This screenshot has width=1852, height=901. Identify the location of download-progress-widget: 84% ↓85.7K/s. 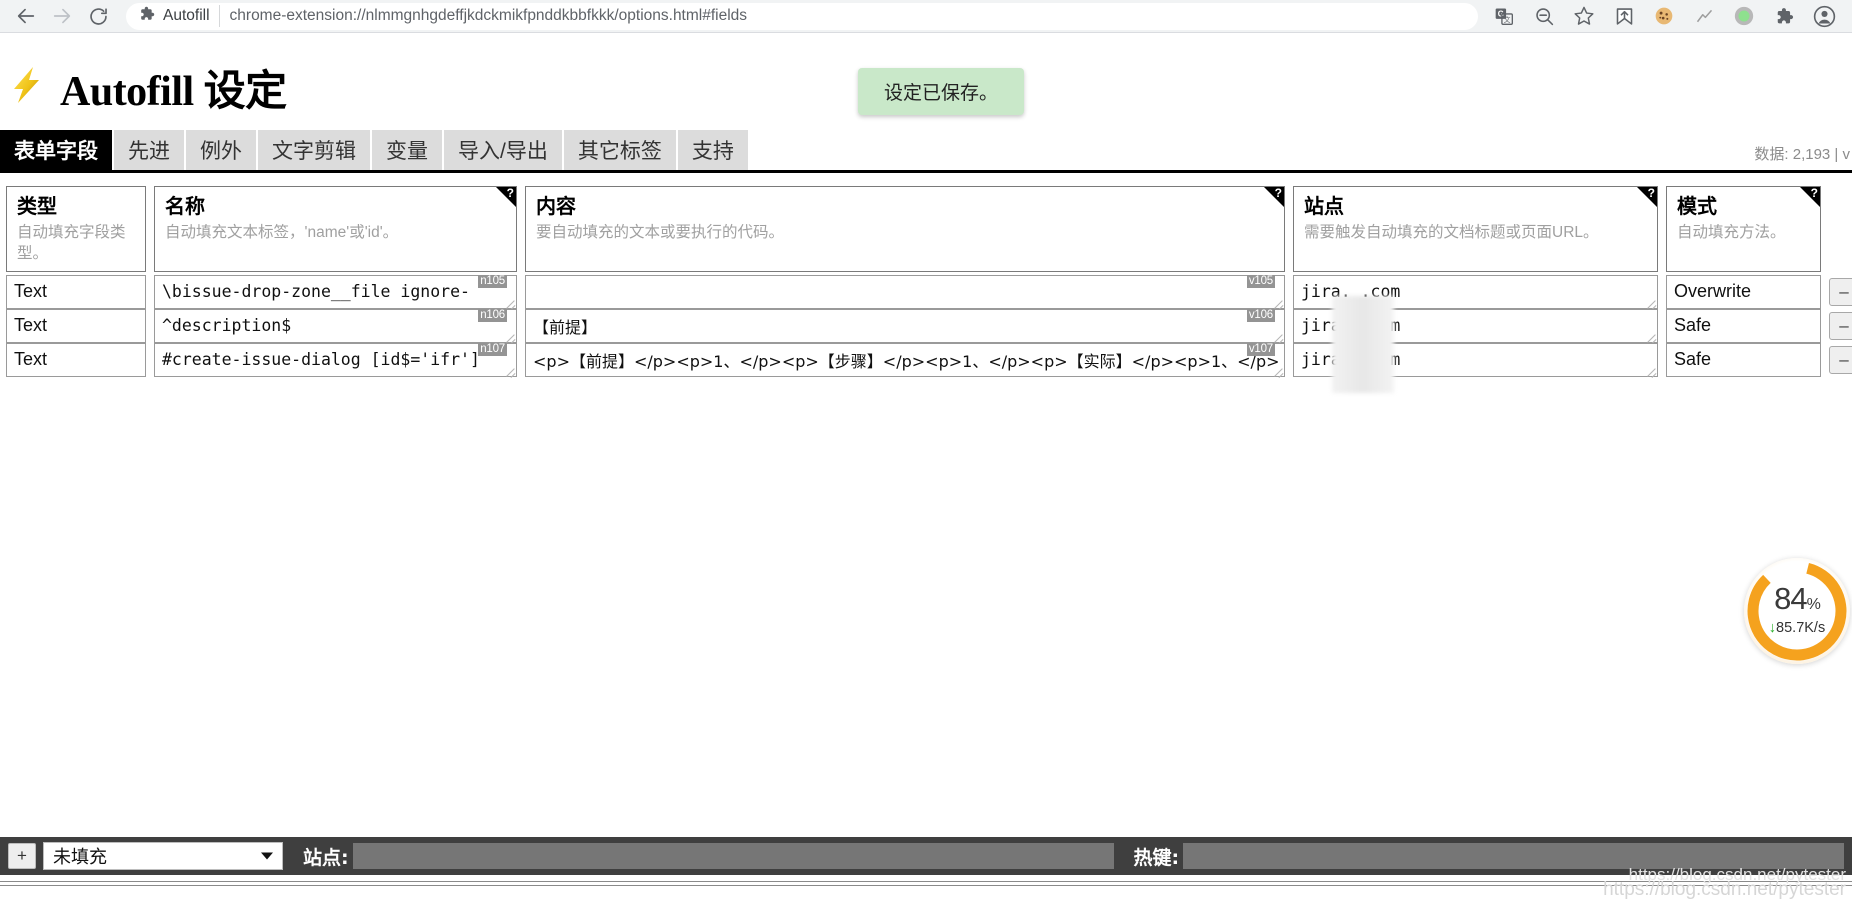
(1797, 611).